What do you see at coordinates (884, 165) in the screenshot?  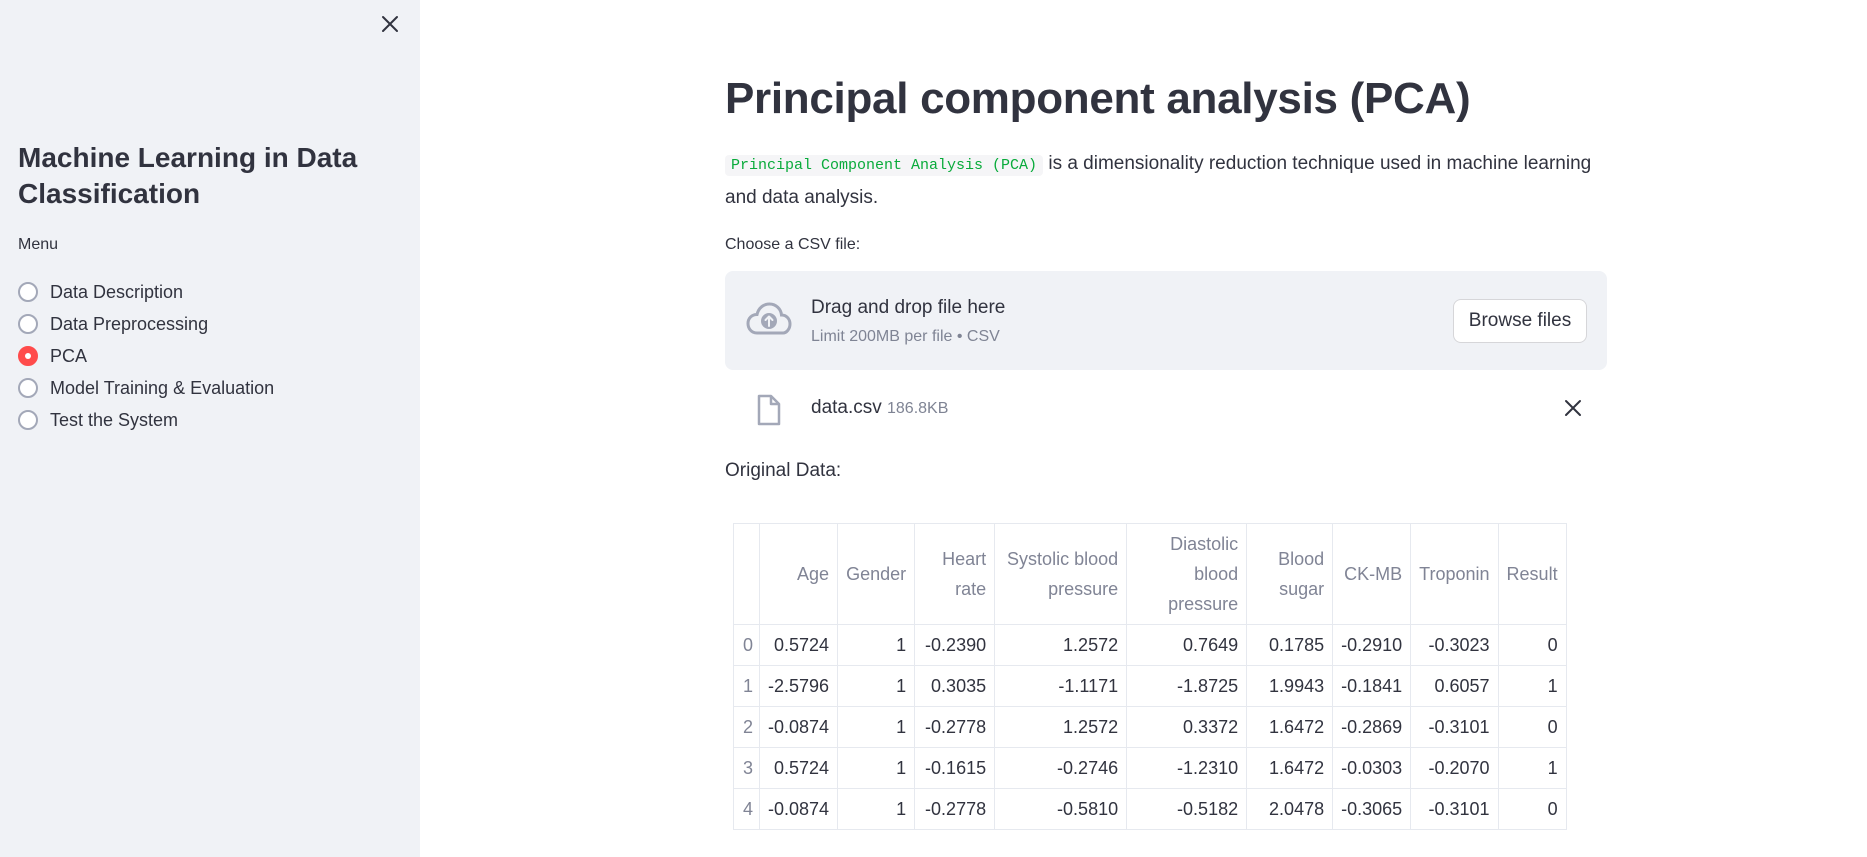 I see `inline-code: Principal Component Analysis (PCA)` at bounding box center [884, 165].